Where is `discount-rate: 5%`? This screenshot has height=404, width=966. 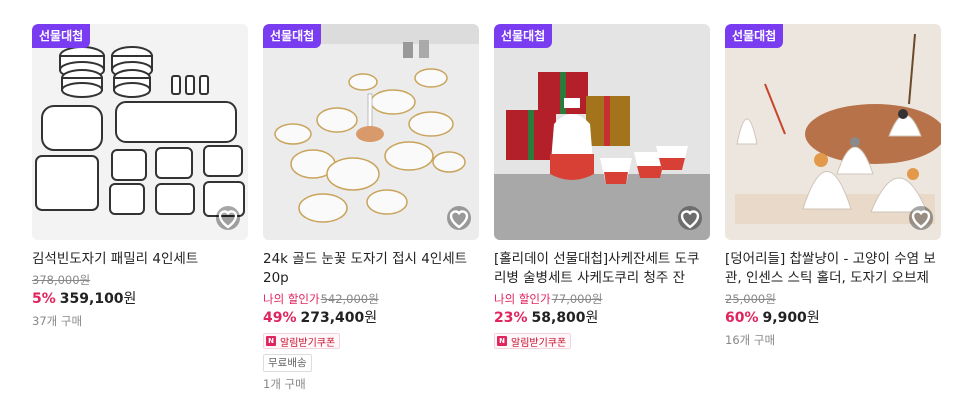 discount-rate: 5% is located at coordinates (44, 299).